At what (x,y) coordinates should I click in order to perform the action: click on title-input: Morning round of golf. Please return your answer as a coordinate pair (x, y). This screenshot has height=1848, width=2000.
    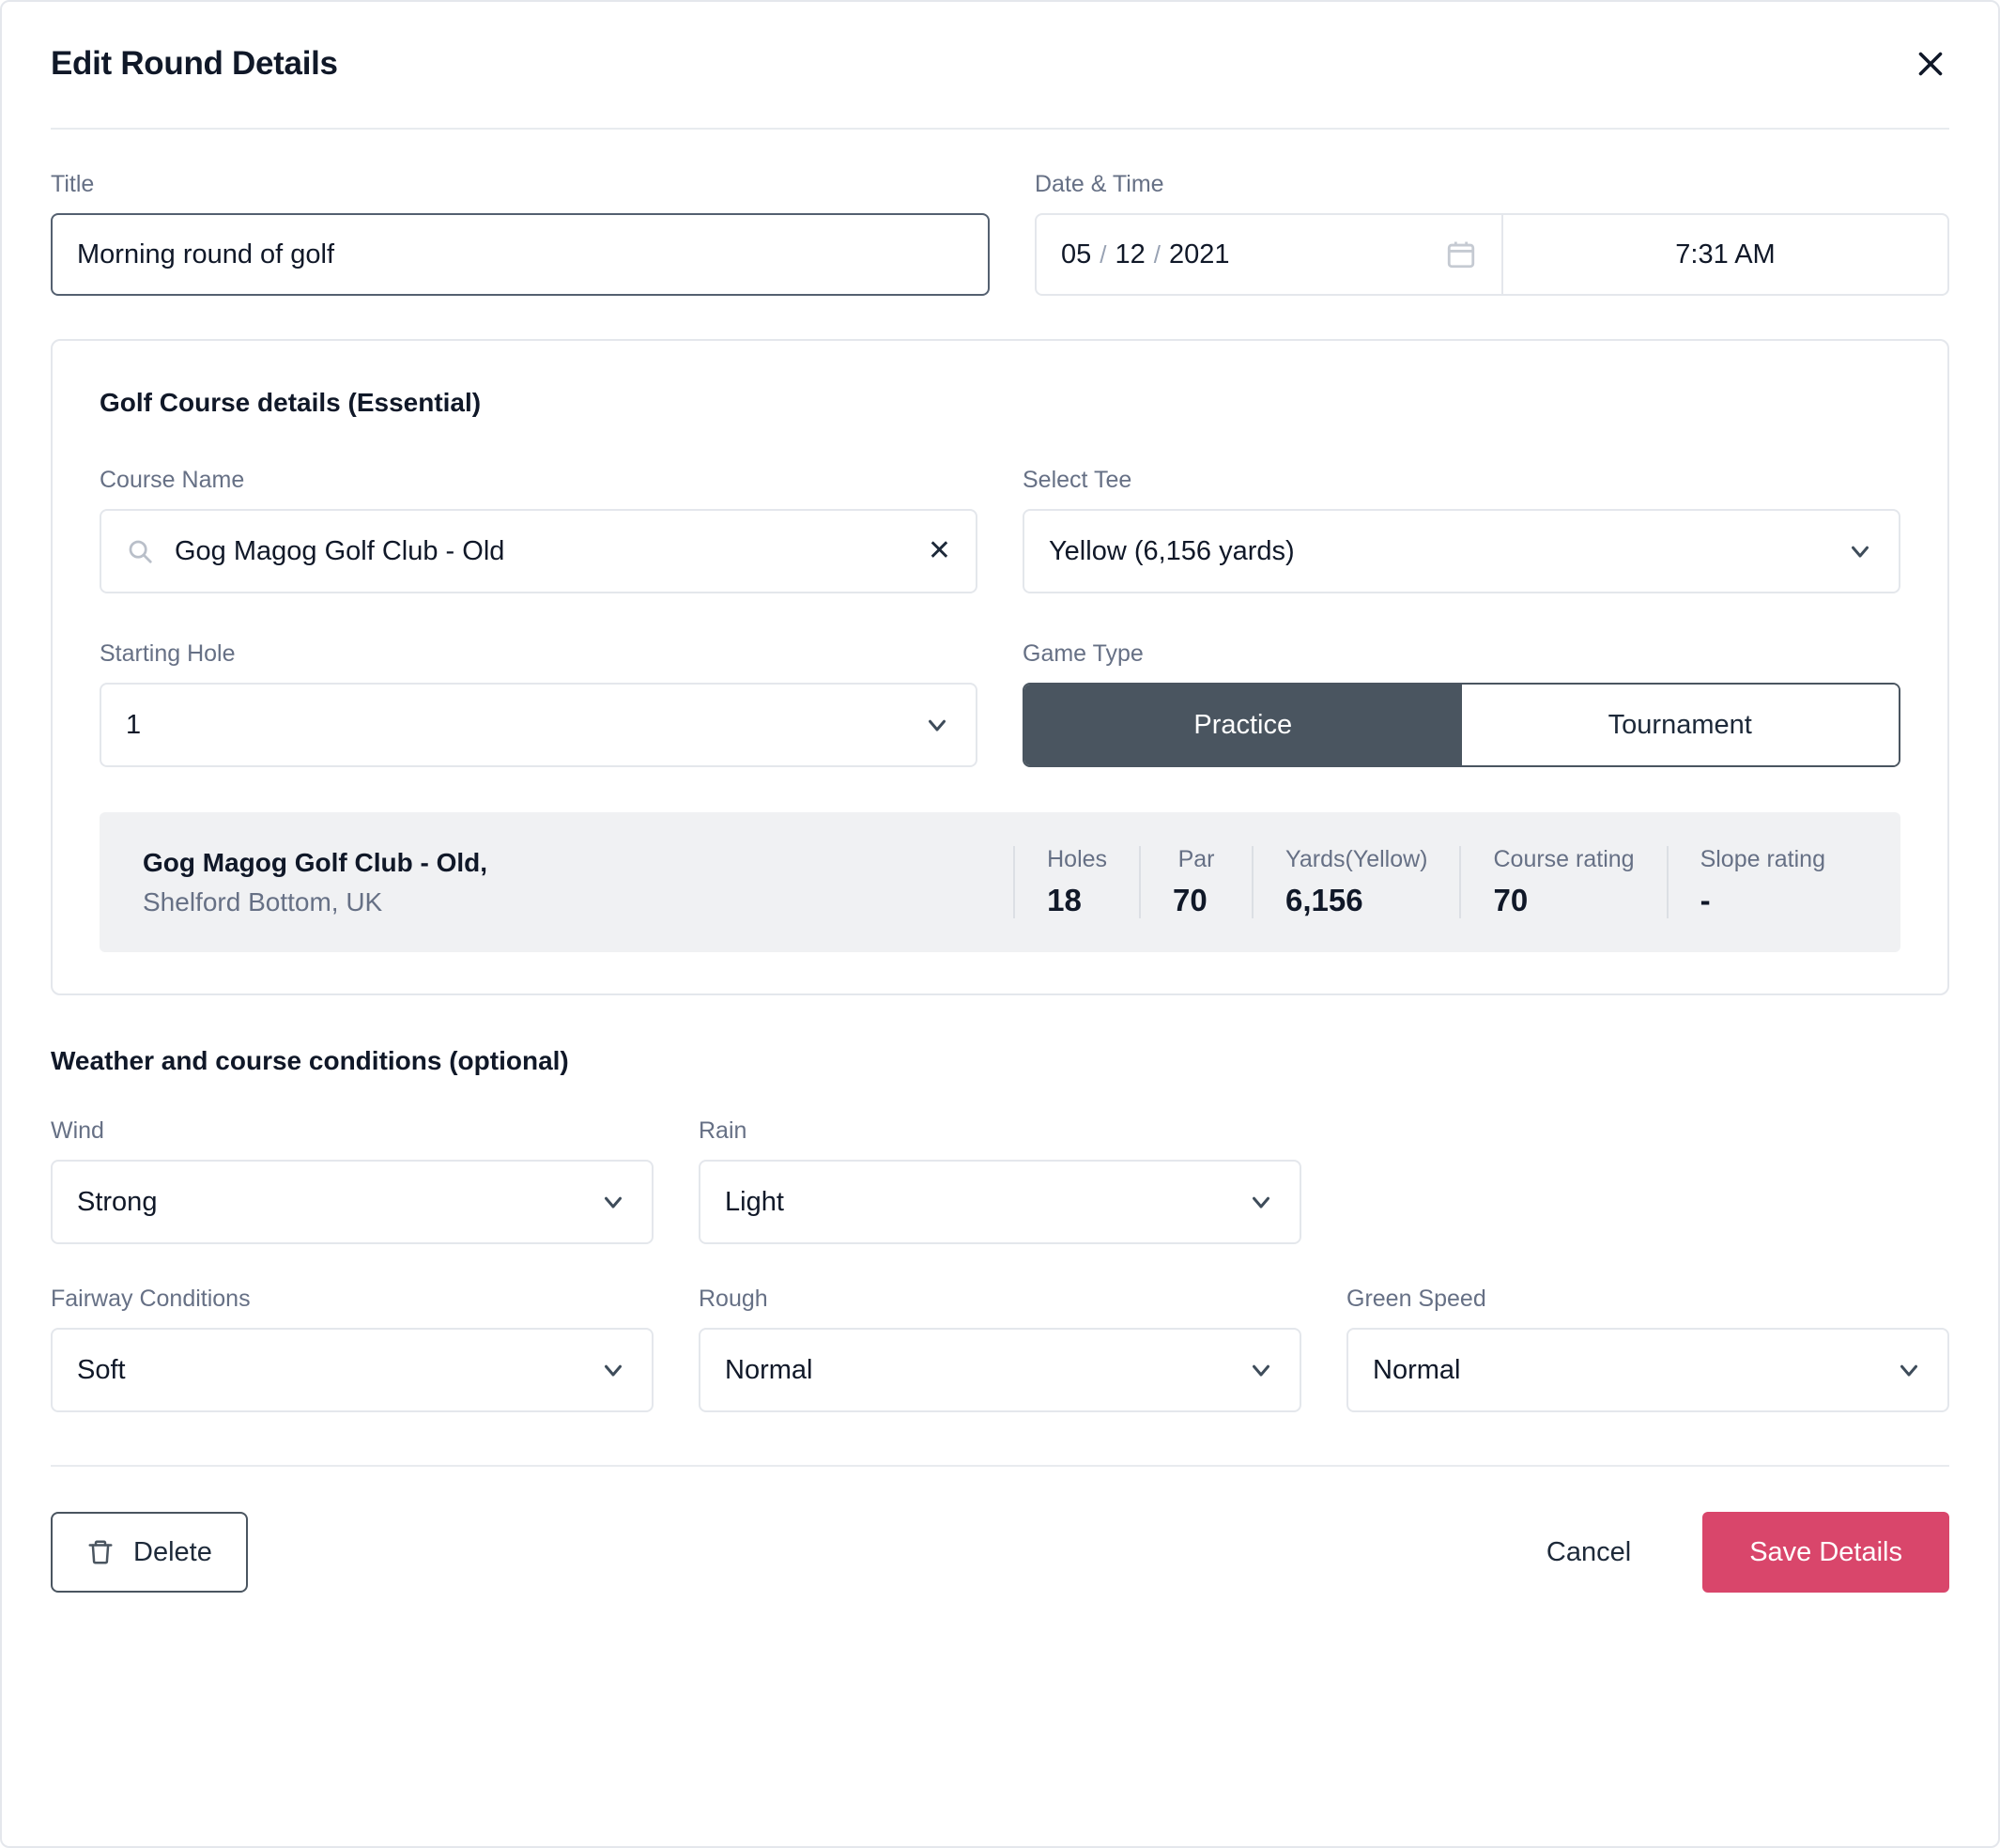
    Looking at the image, I should click on (520, 254).